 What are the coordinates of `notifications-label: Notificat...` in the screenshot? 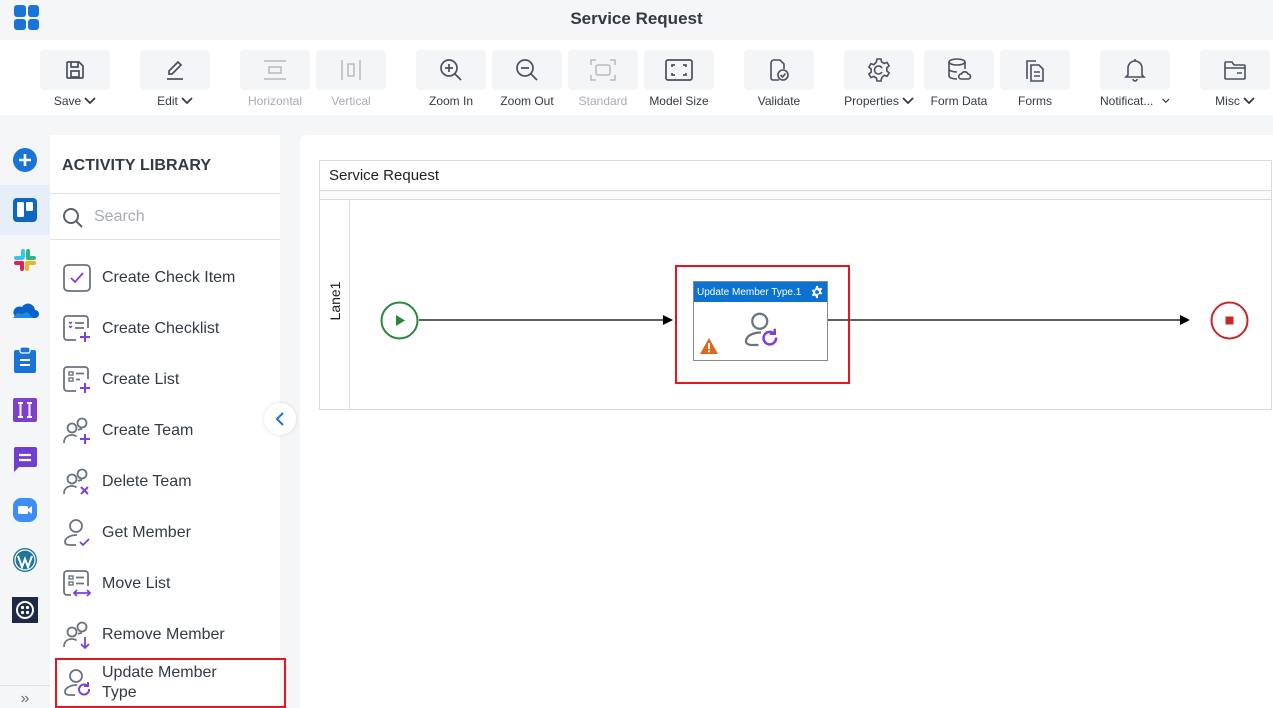 It's located at (1127, 101).